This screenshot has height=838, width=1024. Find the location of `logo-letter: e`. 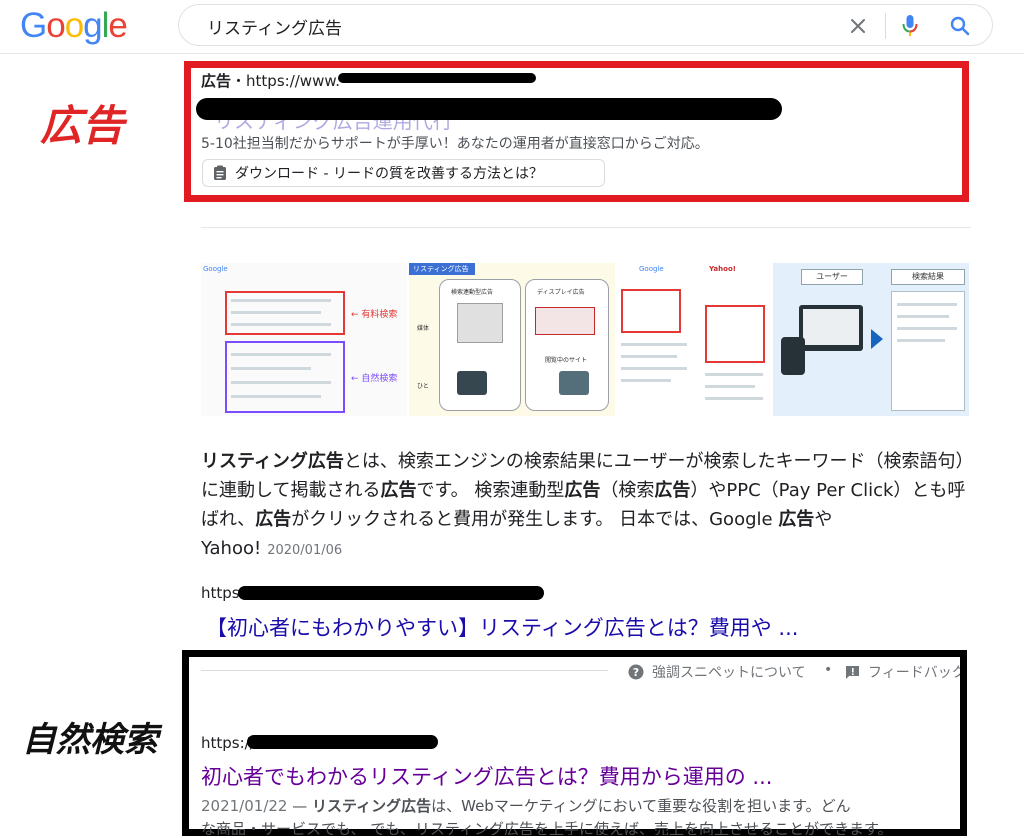

logo-letter: e is located at coordinates (117, 25).